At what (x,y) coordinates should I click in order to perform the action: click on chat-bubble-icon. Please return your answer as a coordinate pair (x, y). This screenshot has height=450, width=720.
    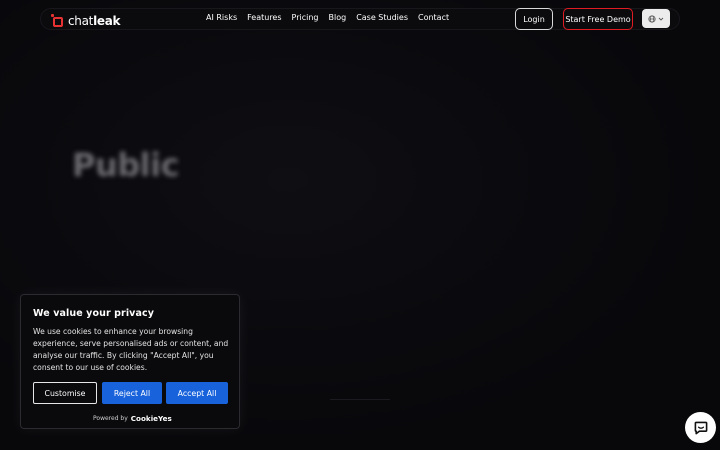
    Looking at the image, I should click on (700, 427).